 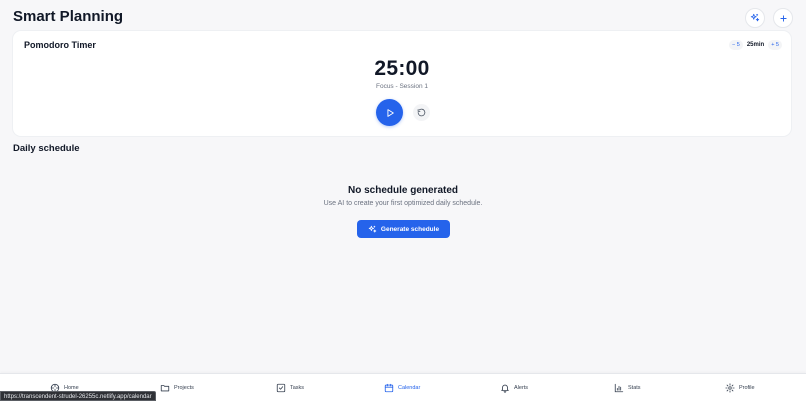 What do you see at coordinates (403, 18) in the screenshot?
I see `page-header: Smart Planning` at bounding box center [403, 18].